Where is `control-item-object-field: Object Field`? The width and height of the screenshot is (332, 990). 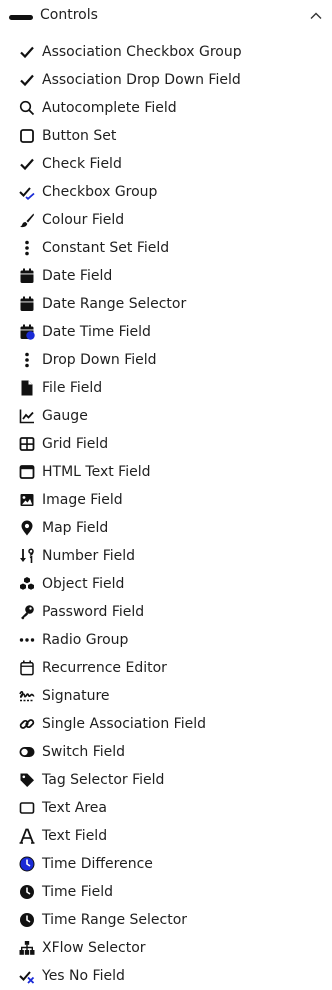 control-item-object-field: Object Field is located at coordinates (166, 584).